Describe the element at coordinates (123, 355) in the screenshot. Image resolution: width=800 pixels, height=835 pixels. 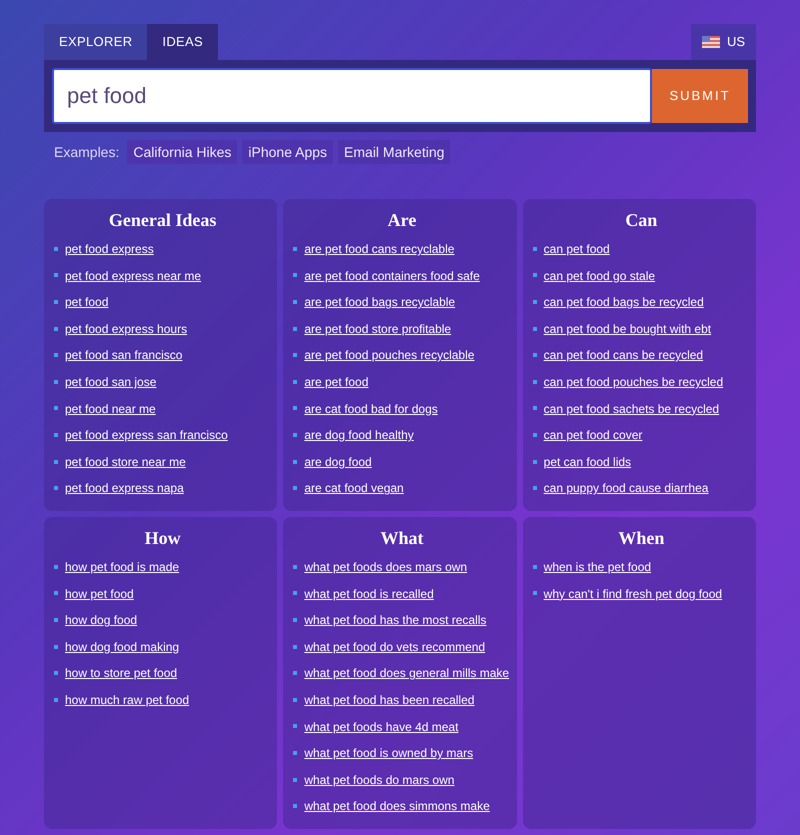
I see `suggestion-link: pet food san francisco` at that location.